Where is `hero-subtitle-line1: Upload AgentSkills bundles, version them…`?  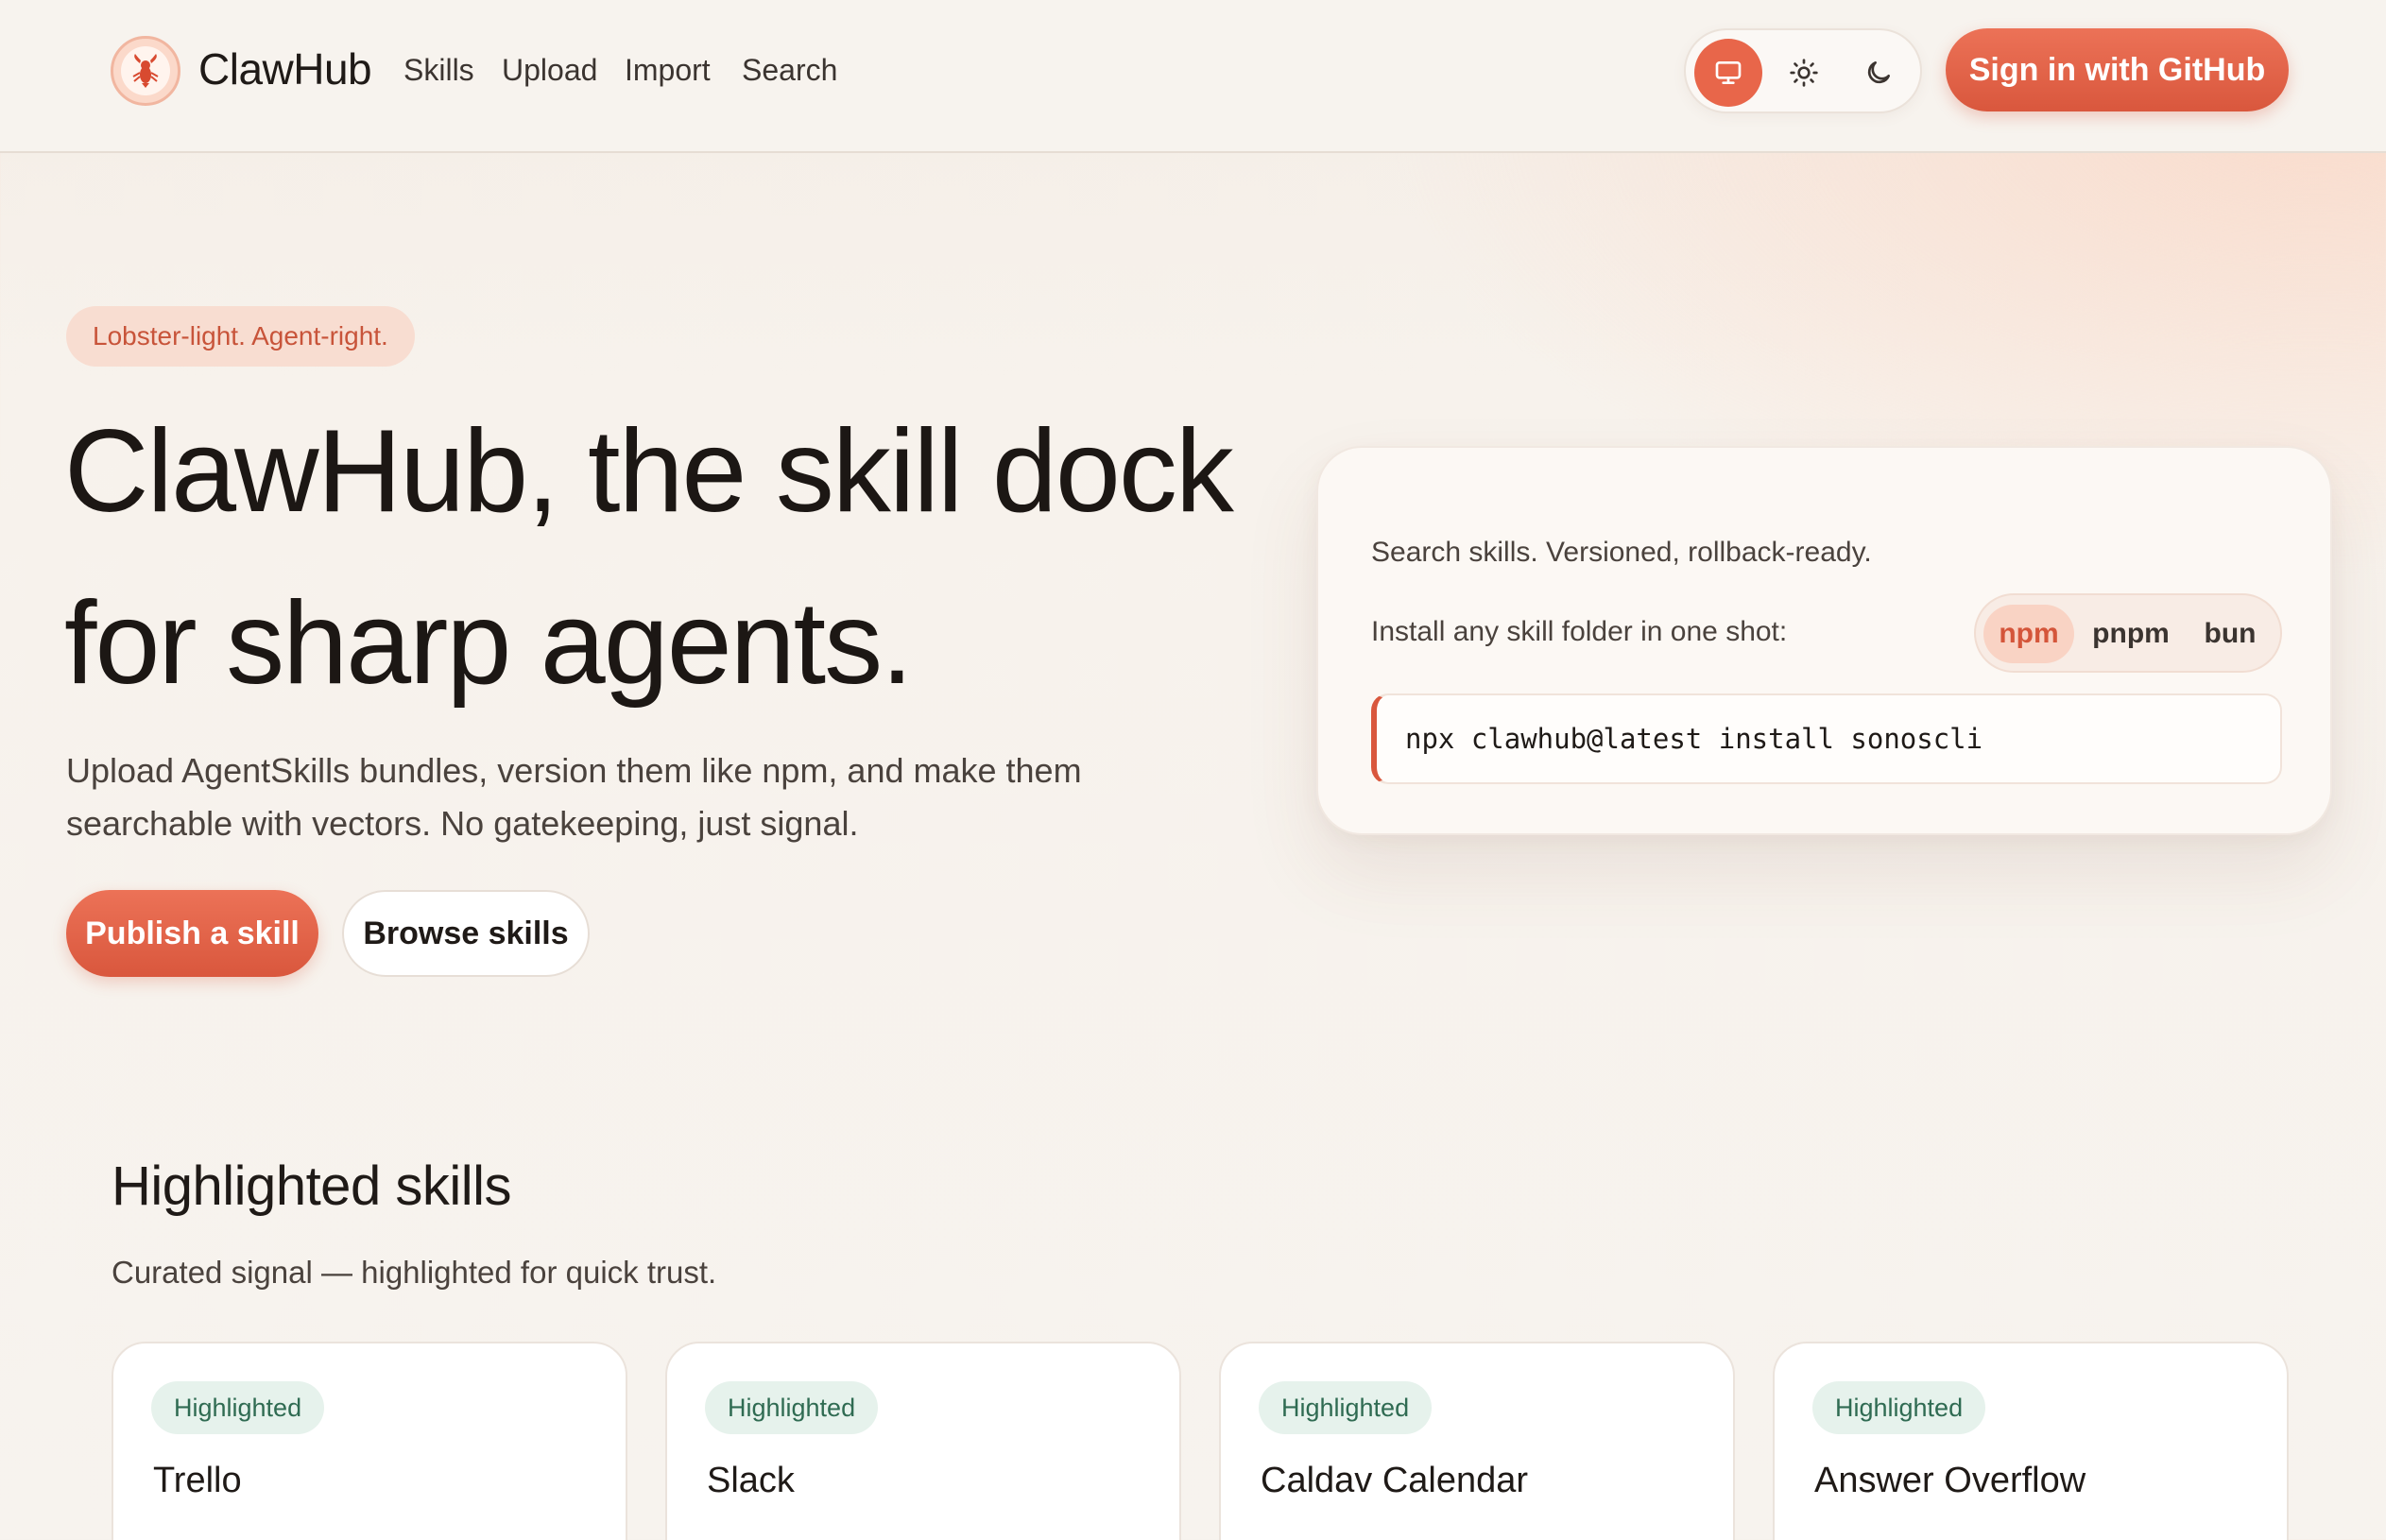 hero-subtitle-line1: Upload AgentSkills bundles, version them… is located at coordinates (574, 770).